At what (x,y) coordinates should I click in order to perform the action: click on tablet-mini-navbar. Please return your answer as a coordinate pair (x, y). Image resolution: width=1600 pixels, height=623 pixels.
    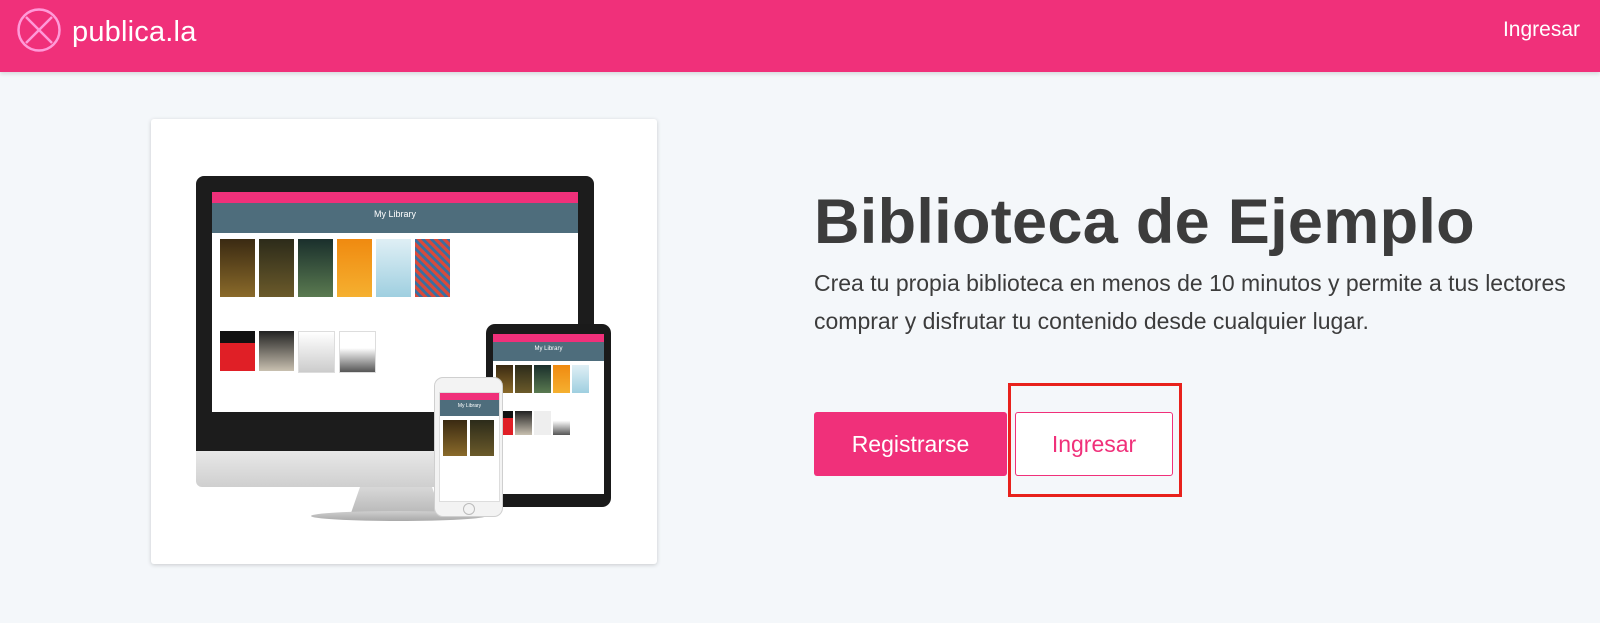
    Looking at the image, I should click on (548, 338).